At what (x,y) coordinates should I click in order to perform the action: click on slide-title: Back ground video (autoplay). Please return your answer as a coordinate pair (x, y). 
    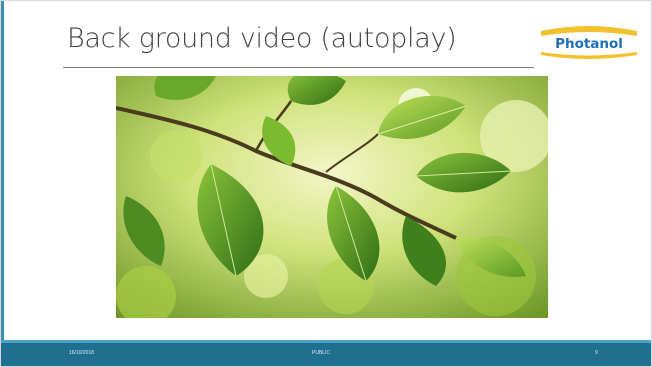
    Looking at the image, I should click on (262, 38).